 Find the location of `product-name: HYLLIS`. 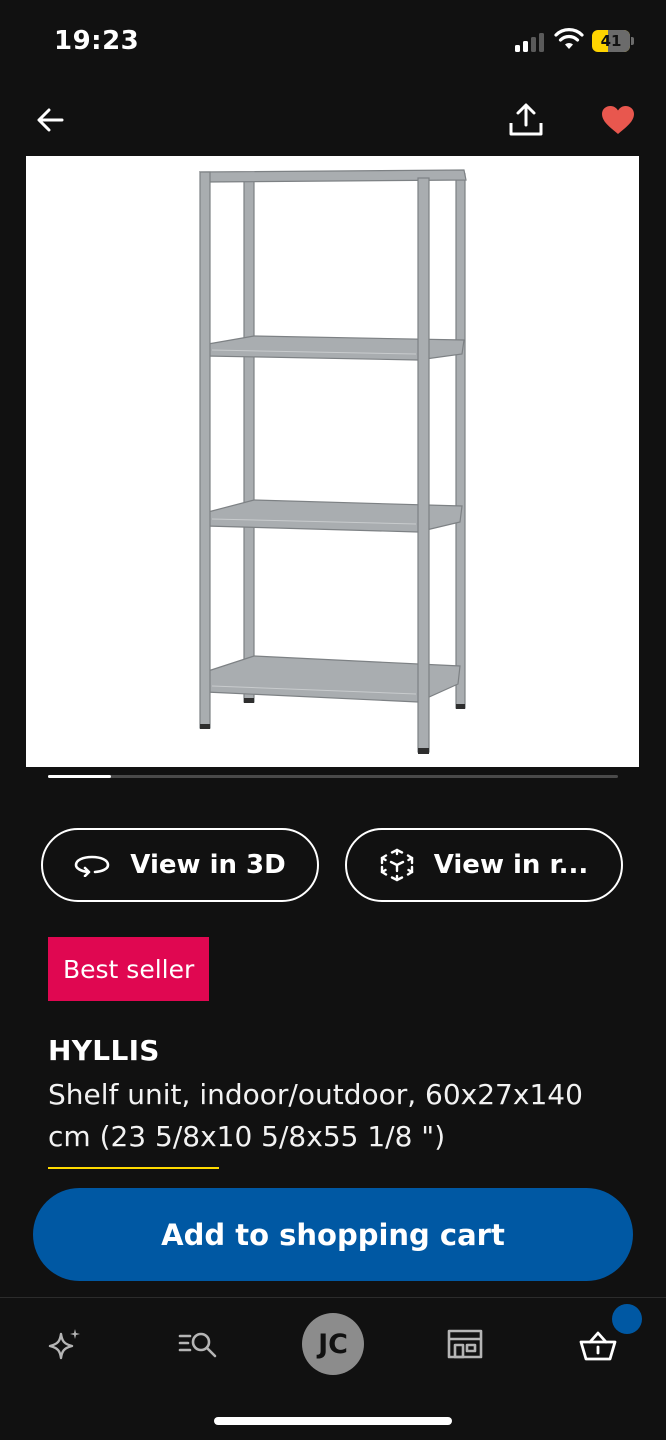

product-name: HYLLIS is located at coordinates (104, 1050).